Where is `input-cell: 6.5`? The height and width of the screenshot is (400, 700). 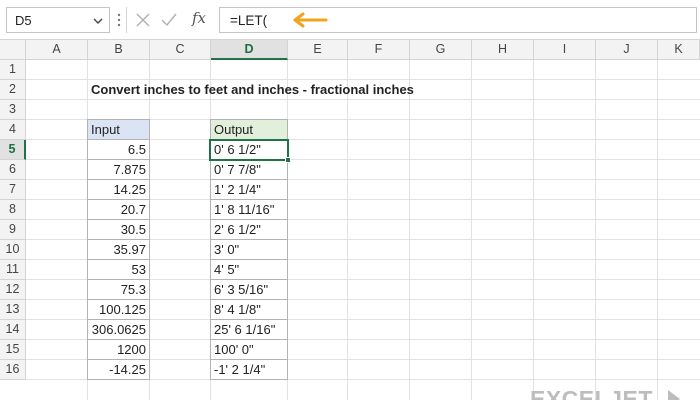
input-cell: 6.5 is located at coordinates (118, 150).